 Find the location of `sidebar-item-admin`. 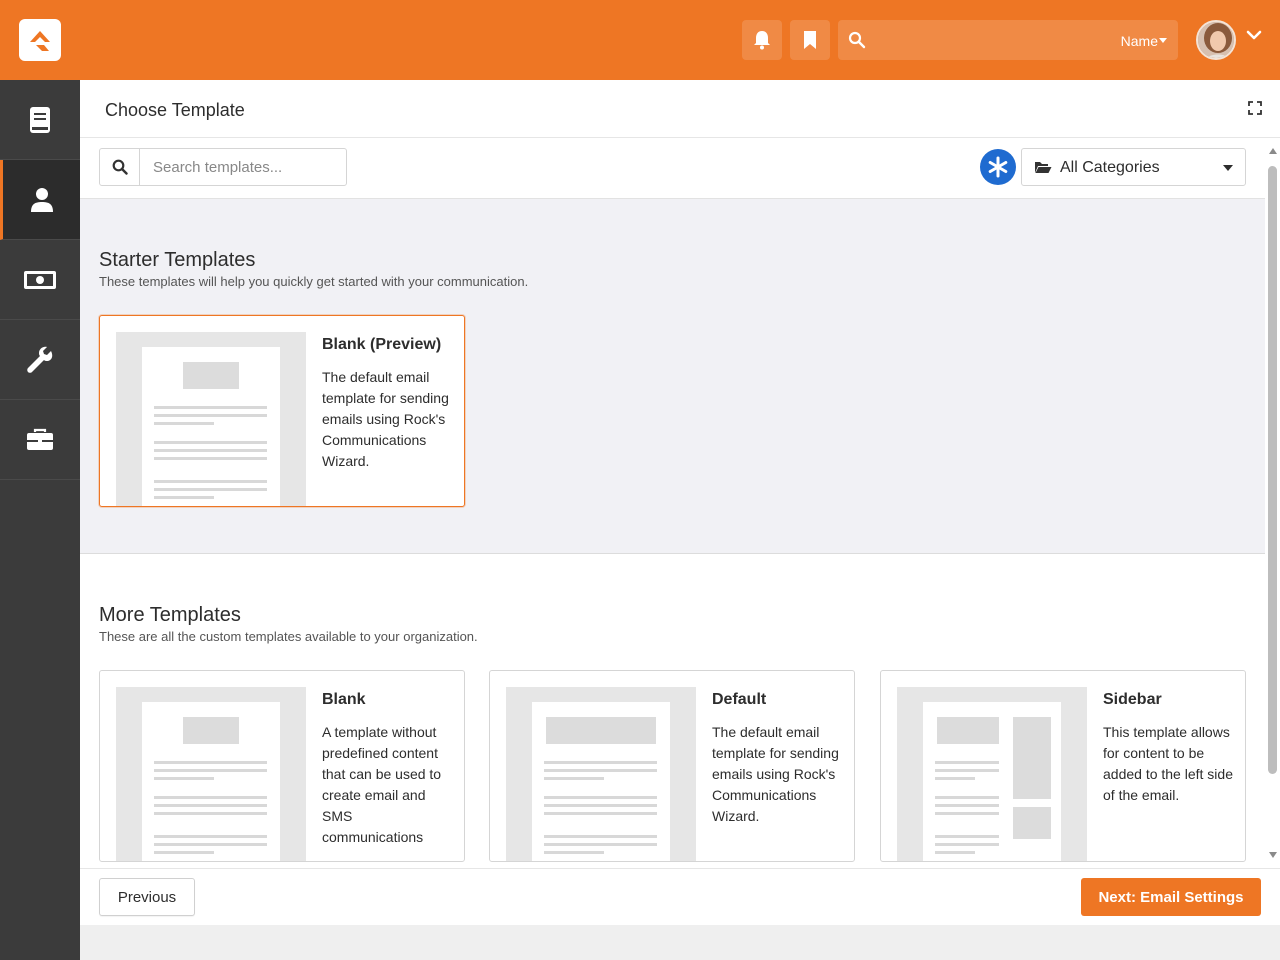

sidebar-item-admin is located at coordinates (40, 440).